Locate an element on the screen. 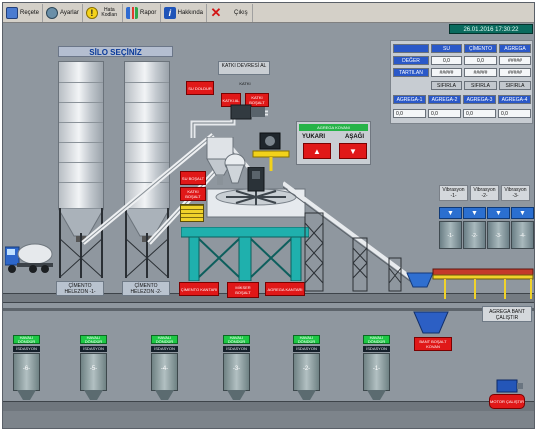 The width and height of the screenshot is (537, 431). header-aggregate: AGREGA is located at coordinates (515, 48).